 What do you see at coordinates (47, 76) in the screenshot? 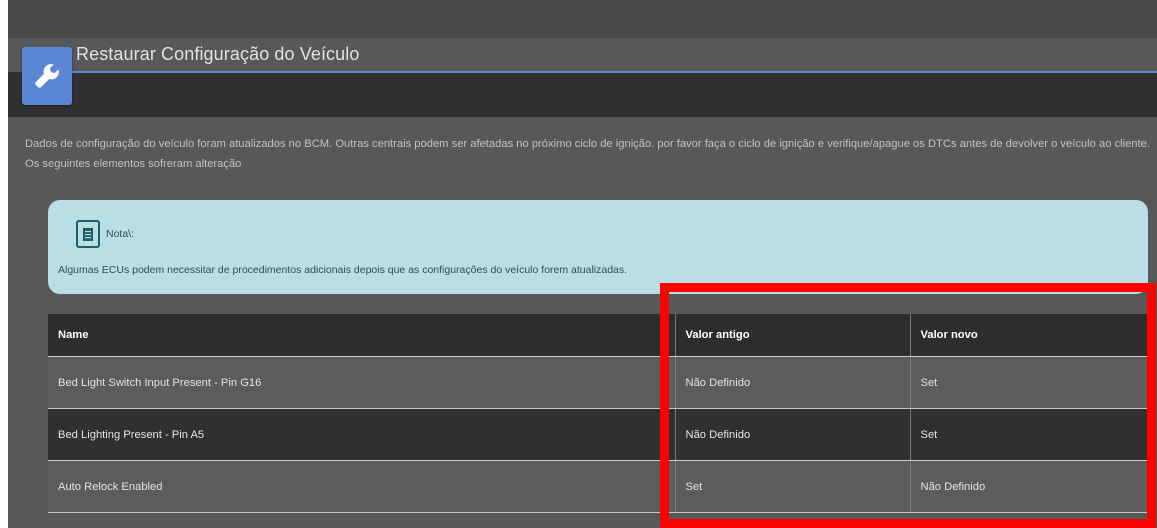
I see `wrench-icon` at bounding box center [47, 76].